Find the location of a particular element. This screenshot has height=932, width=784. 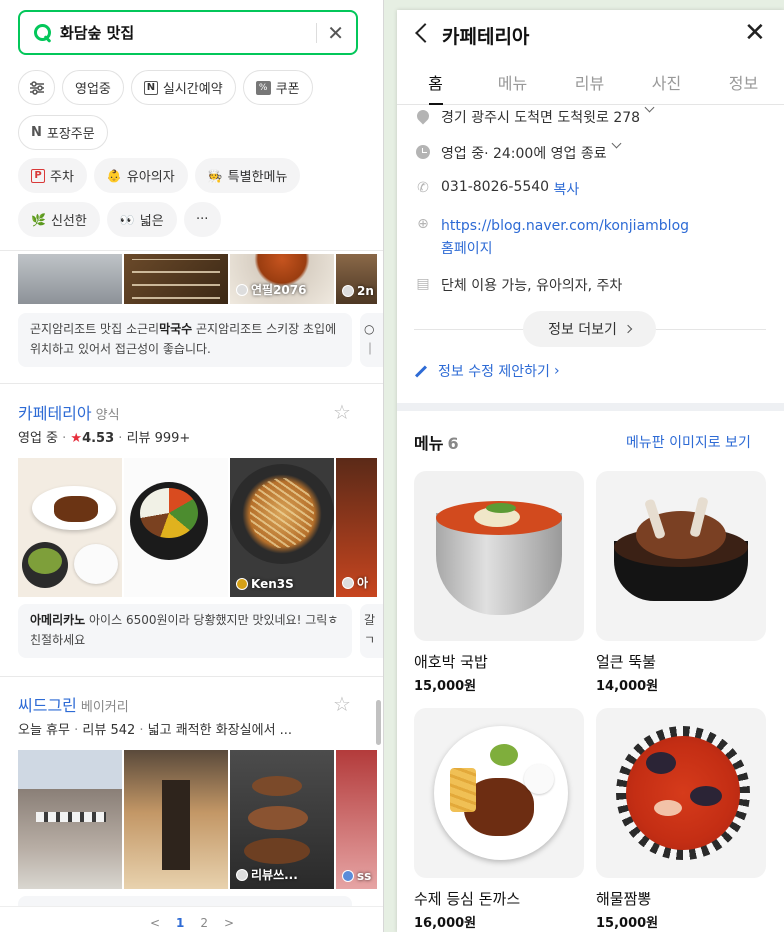

place-name-link: 씨드그린 베이커리 is located at coordinates (73, 704).